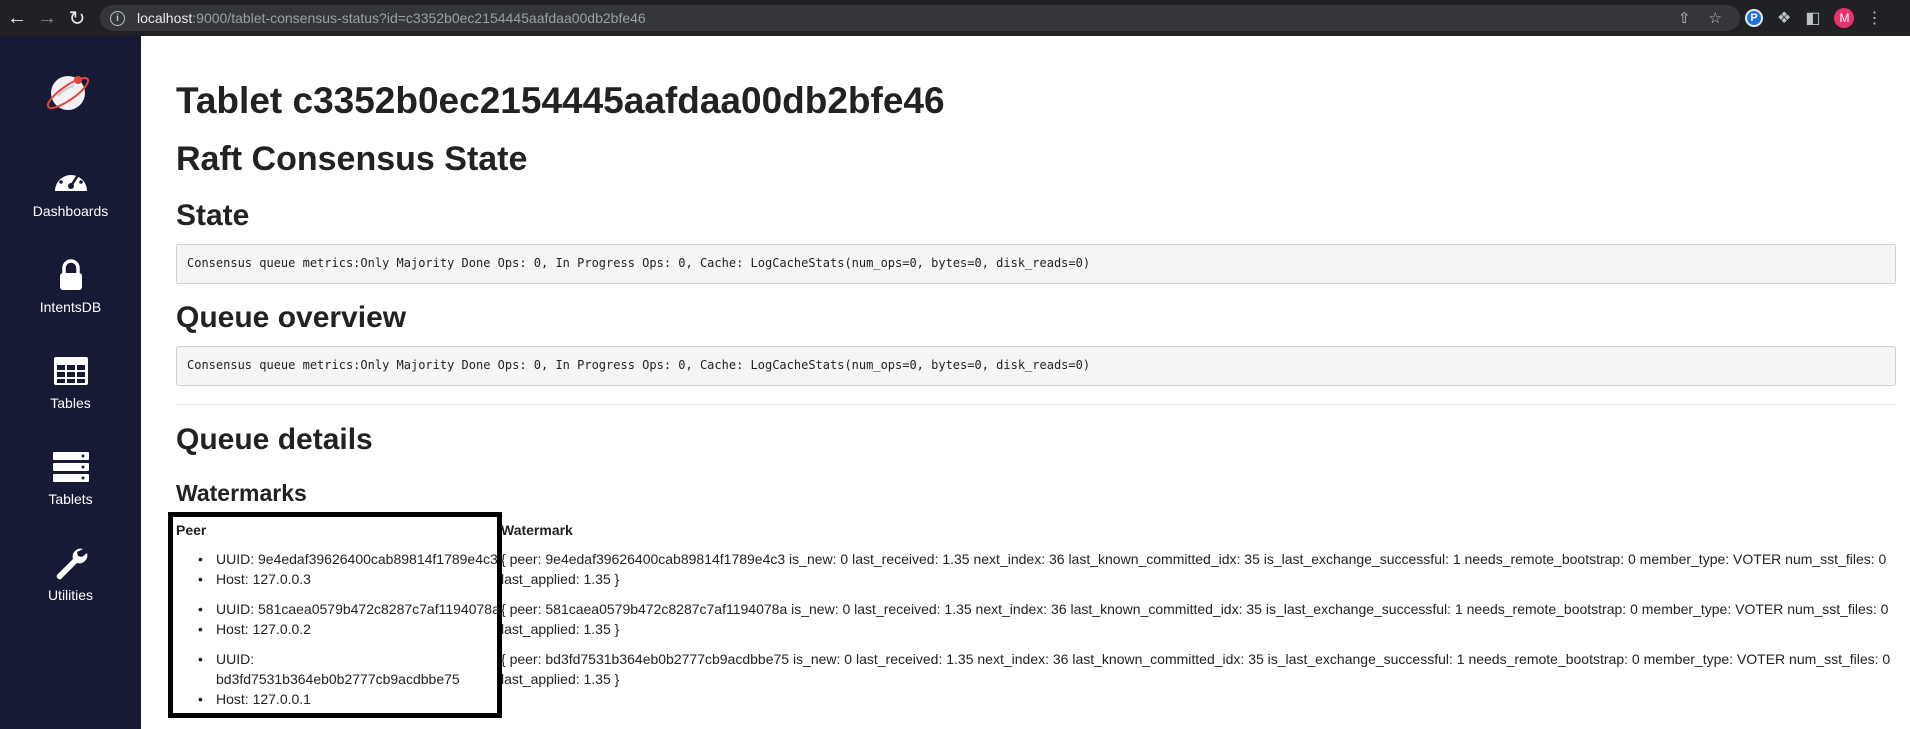 The width and height of the screenshot is (1910, 729). I want to click on table-icon, so click(71, 371).